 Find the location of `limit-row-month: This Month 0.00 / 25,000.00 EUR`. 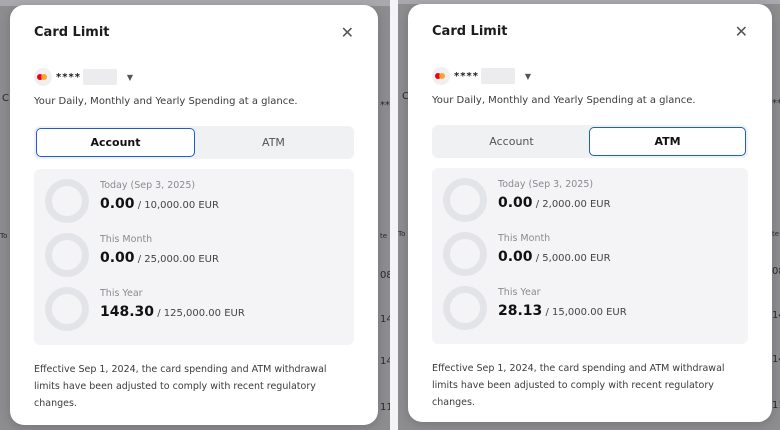

limit-row-month: This Month 0.00 / 25,000.00 EUR is located at coordinates (194, 256).